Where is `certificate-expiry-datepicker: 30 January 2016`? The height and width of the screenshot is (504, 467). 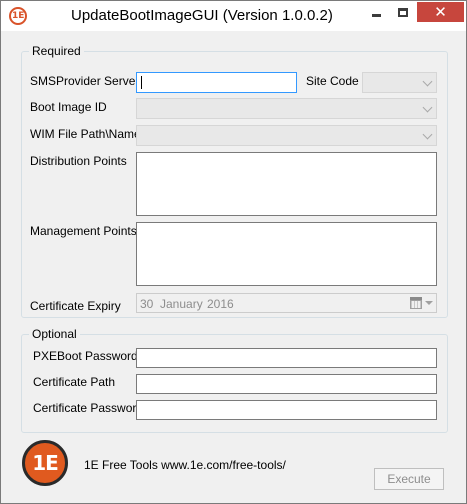 certificate-expiry-datepicker: 30 January 2016 is located at coordinates (286, 303).